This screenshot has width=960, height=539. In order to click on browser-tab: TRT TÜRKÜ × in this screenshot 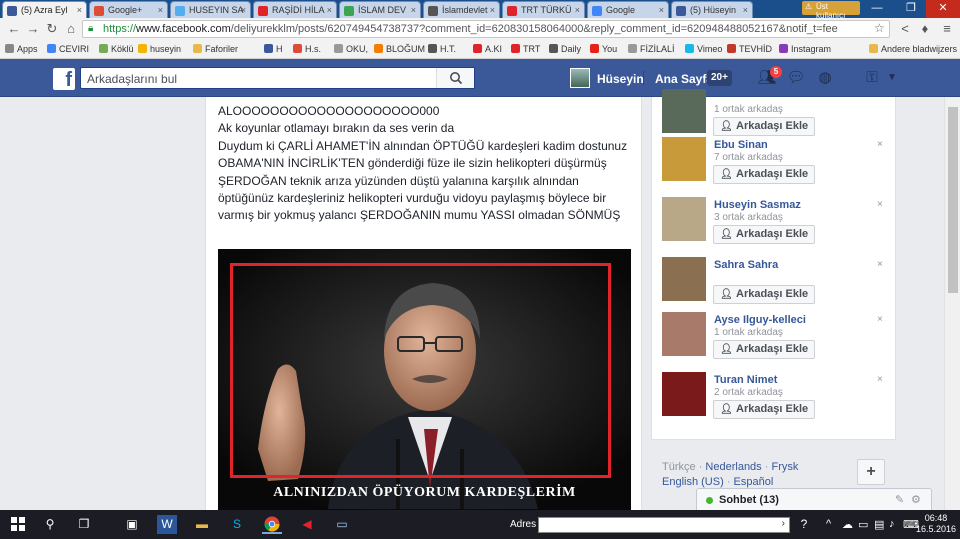, I will do `click(543, 9)`.